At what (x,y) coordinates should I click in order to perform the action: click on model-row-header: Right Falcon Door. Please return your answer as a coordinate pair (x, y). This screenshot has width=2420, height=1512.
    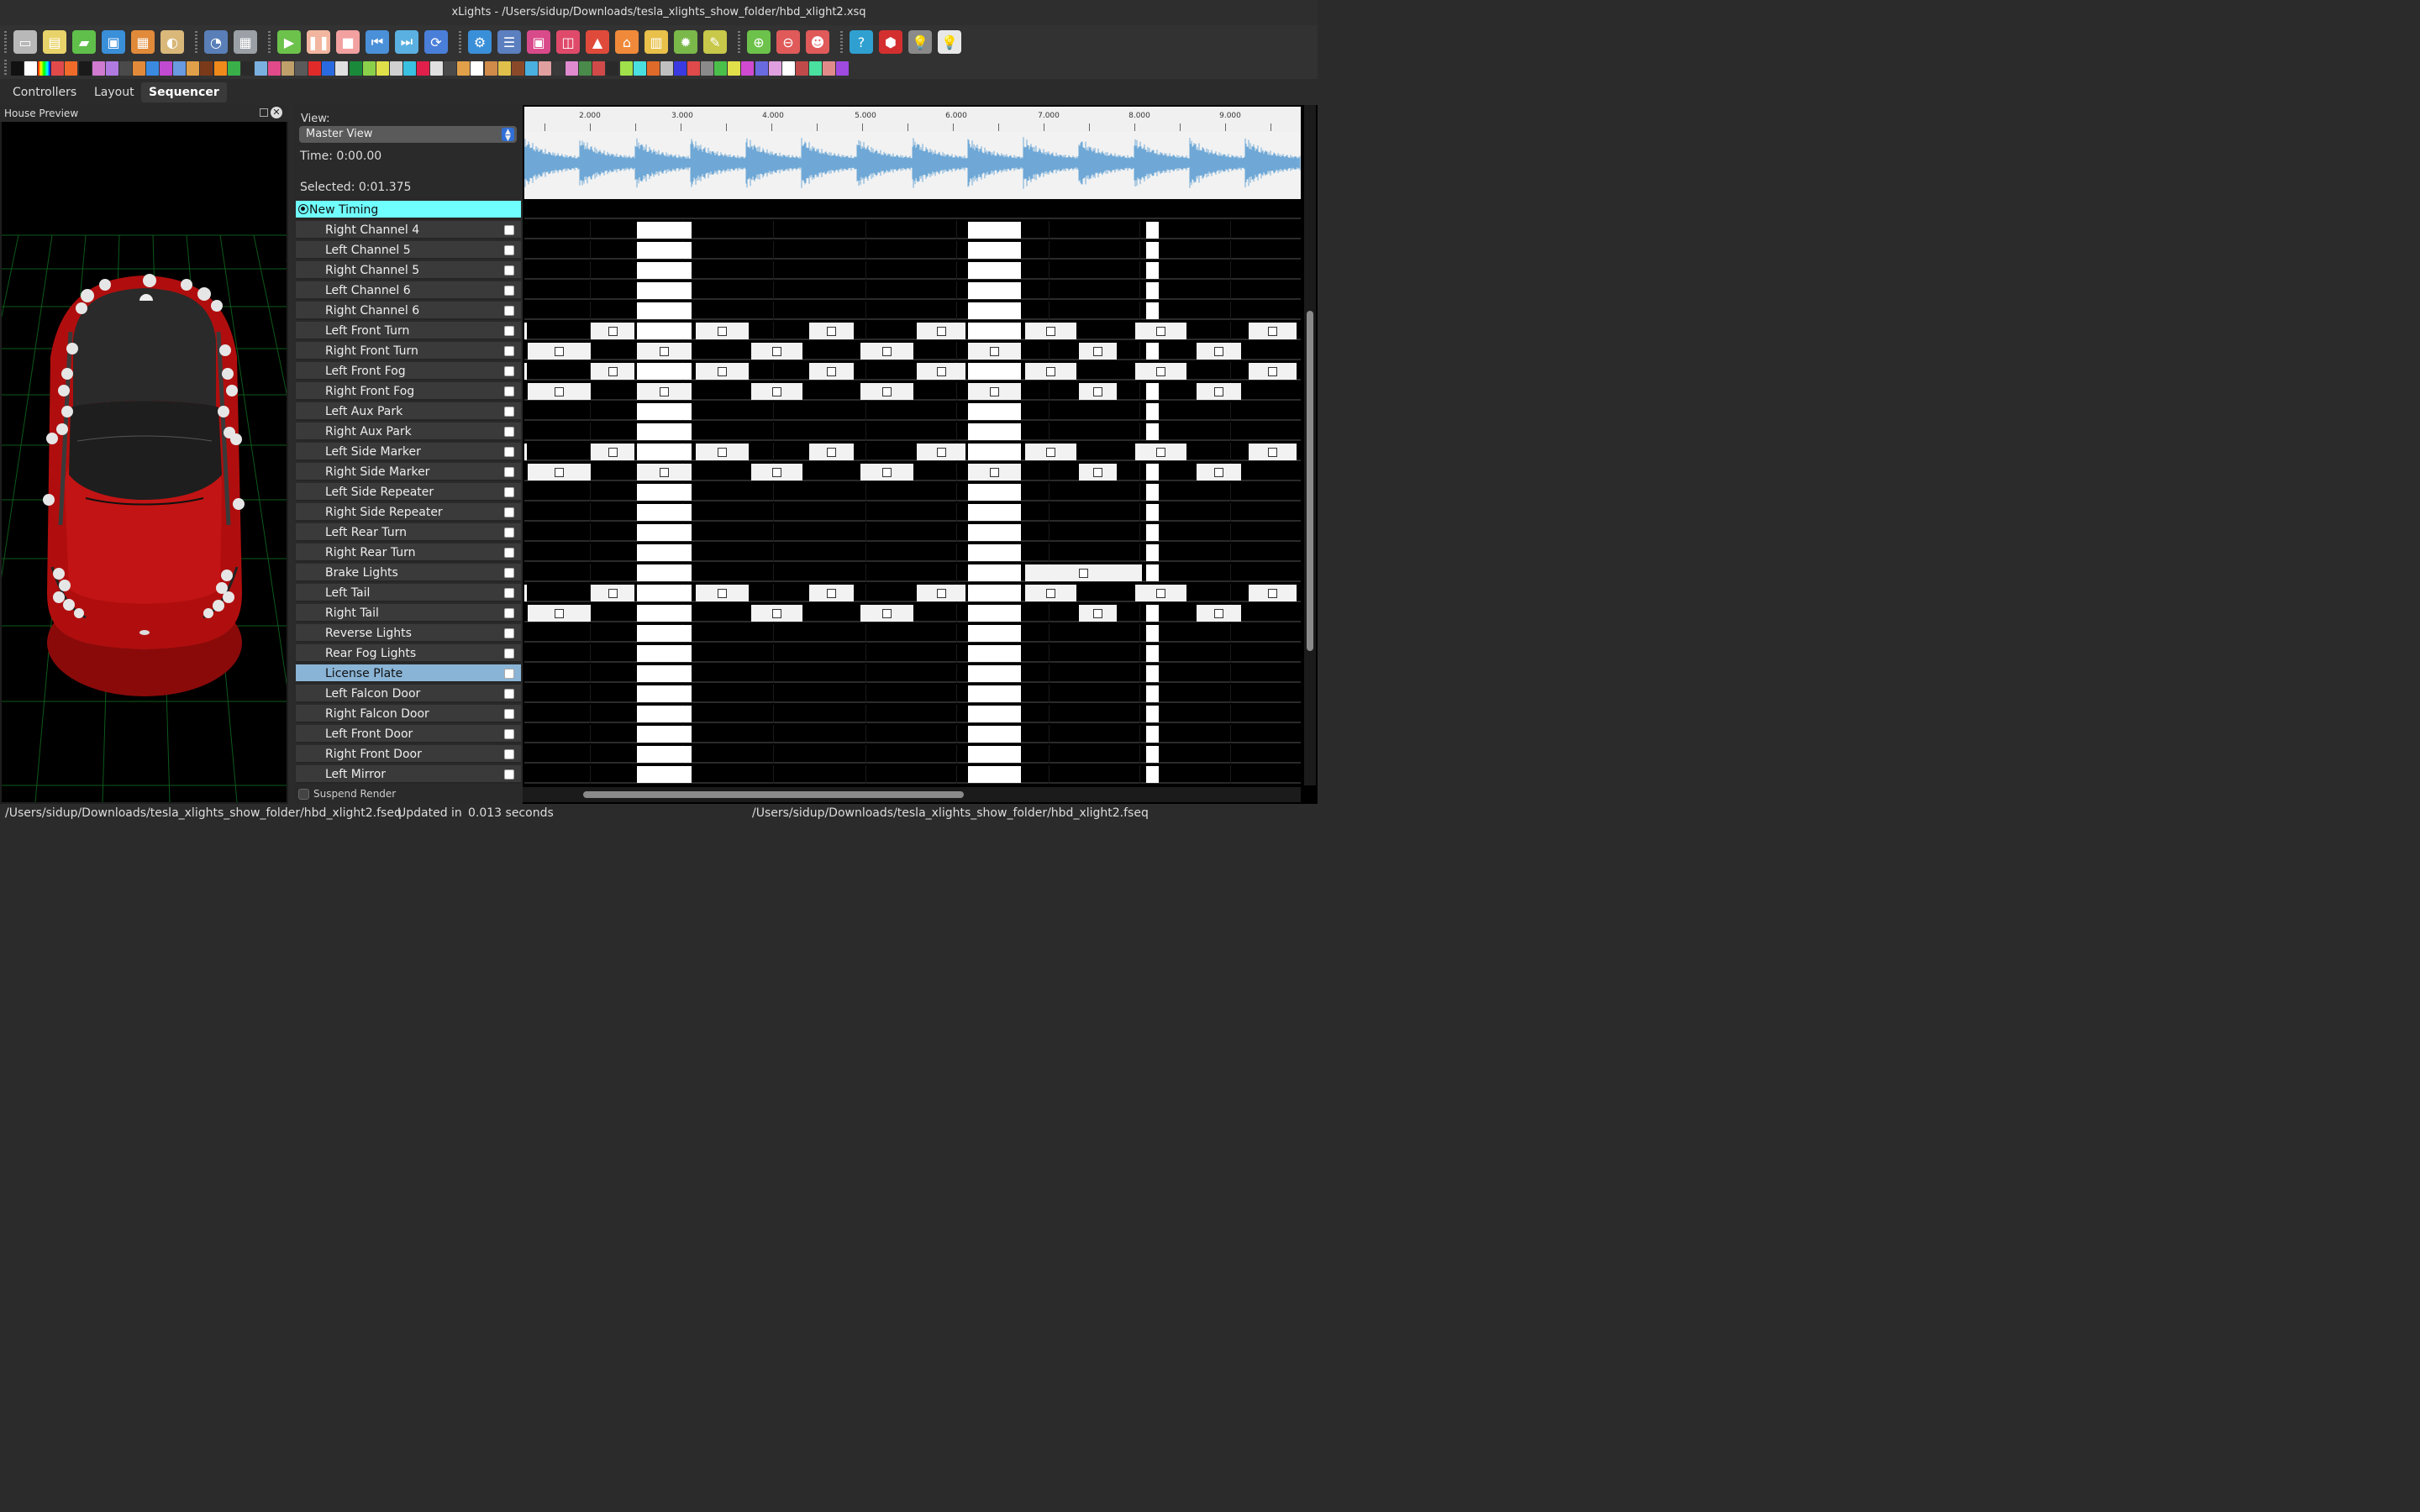
    Looking at the image, I should click on (408, 714).